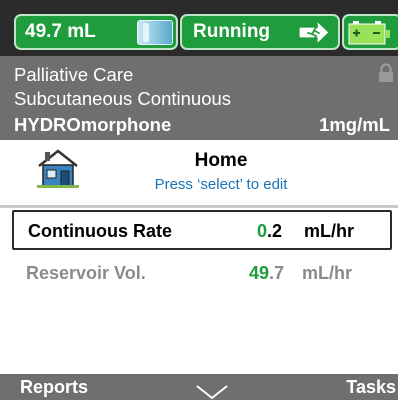 Image resolution: width=398 pixels, height=400 pixels. Describe the element at coordinates (221, 160) in the screenshot. I see `page-title: Home` at that location.